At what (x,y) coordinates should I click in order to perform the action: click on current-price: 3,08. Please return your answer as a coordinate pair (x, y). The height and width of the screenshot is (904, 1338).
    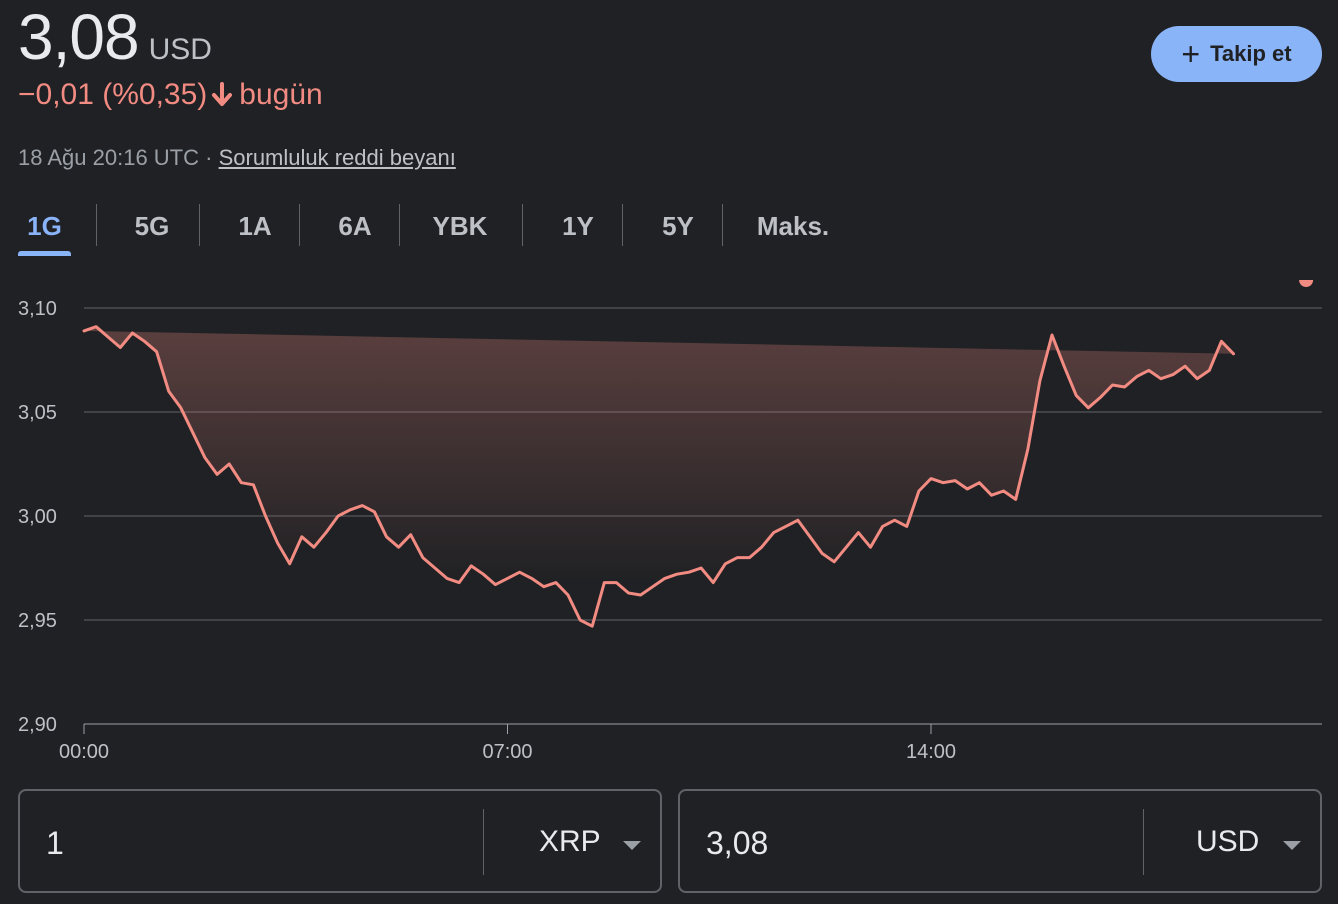
    Looking at the image, I should click on (79, 37).